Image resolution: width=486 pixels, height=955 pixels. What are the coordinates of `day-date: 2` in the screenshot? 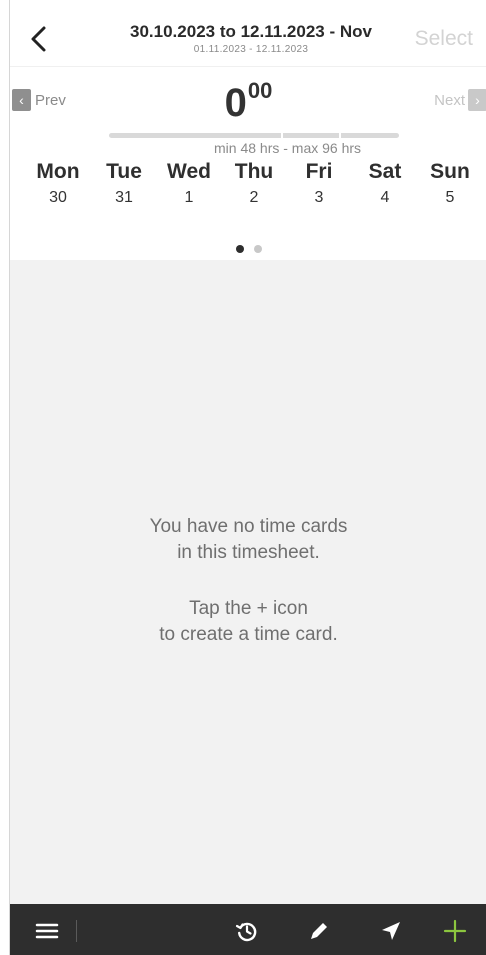 It's located at (254, 197).